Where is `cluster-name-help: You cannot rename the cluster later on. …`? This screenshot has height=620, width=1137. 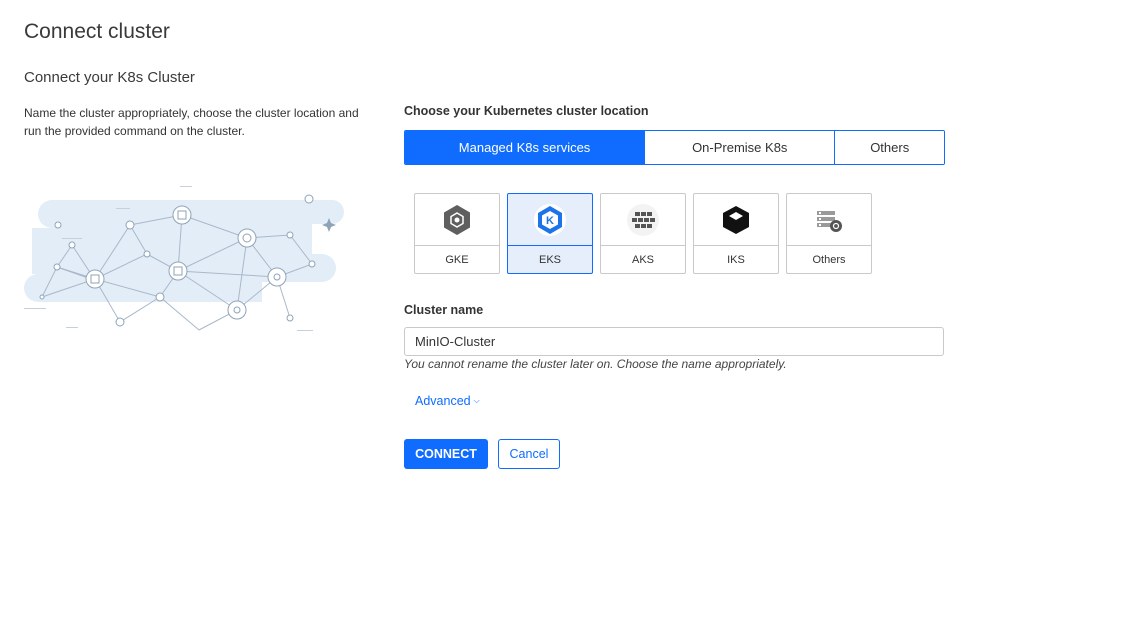
cluster-name-help: You cannot rename the cluster later on. … is located at coordinates (595, 364).